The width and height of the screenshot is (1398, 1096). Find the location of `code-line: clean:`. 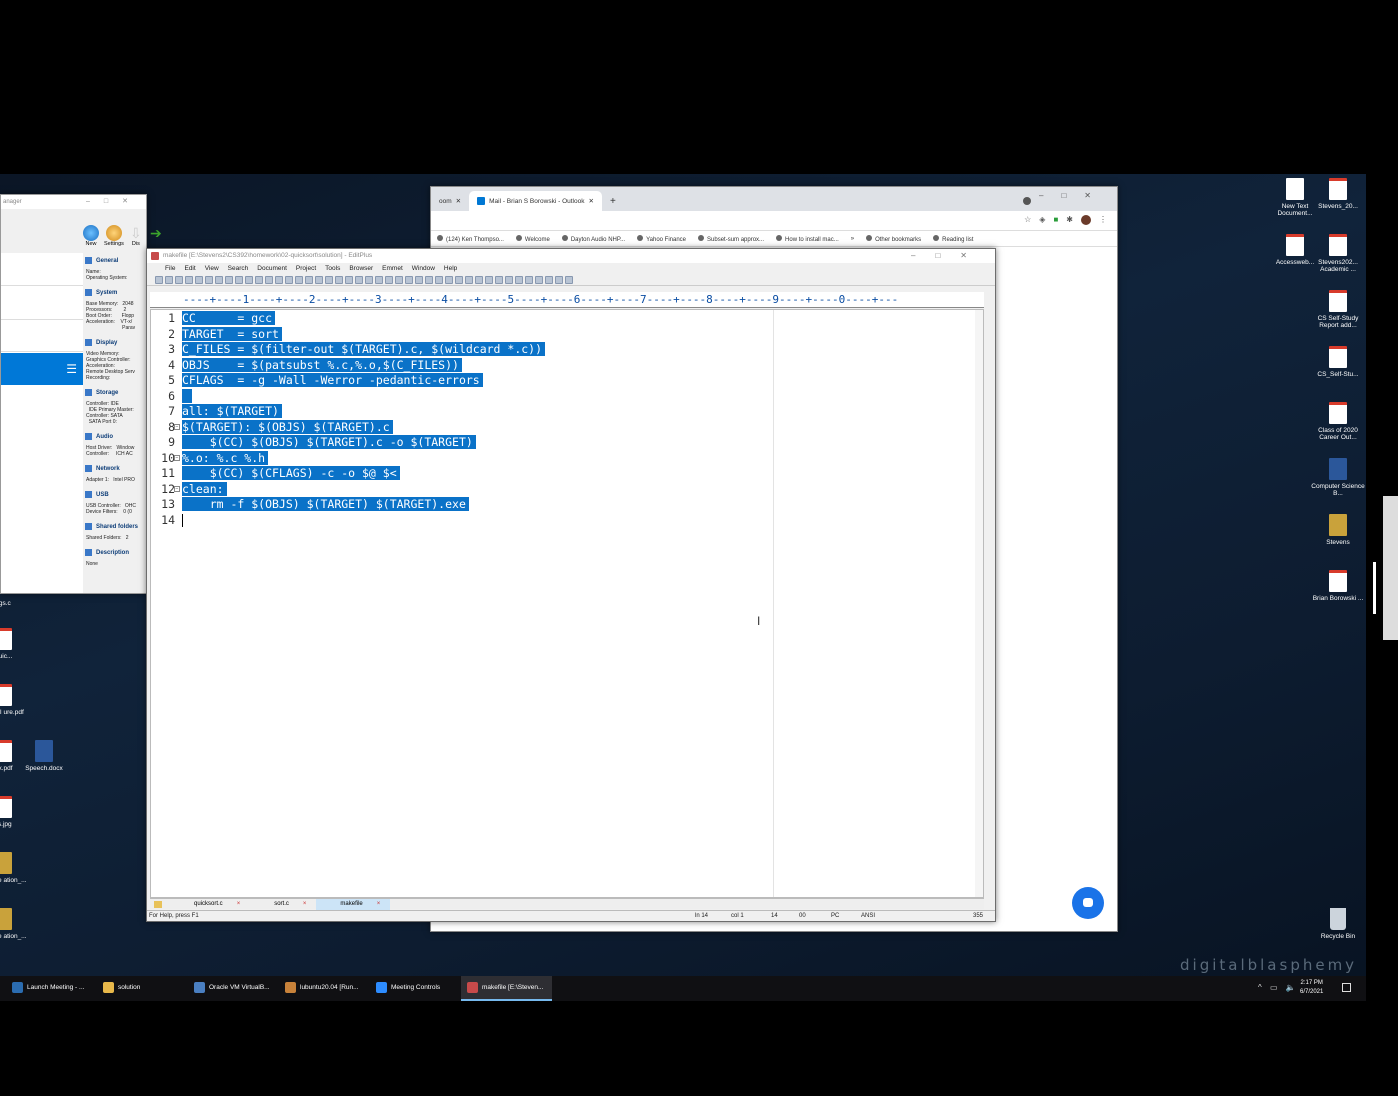

code-line: clean: is located at coordinates (204, 489).